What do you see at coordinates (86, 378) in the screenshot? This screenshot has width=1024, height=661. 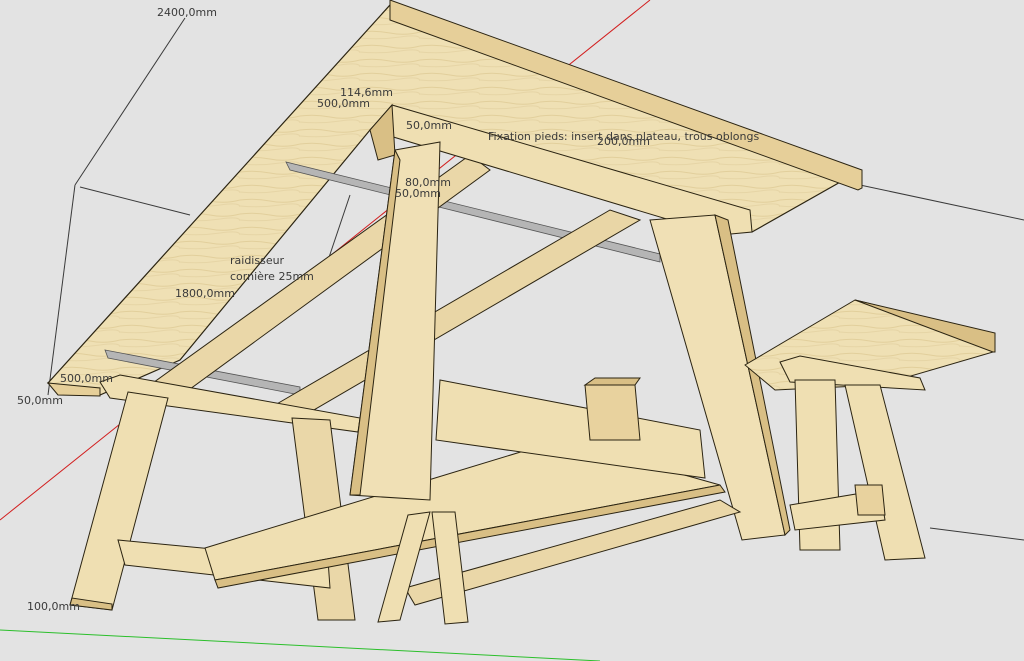 I see `dimension-500-left: 500,0mm` at bounding box center [86, 378].